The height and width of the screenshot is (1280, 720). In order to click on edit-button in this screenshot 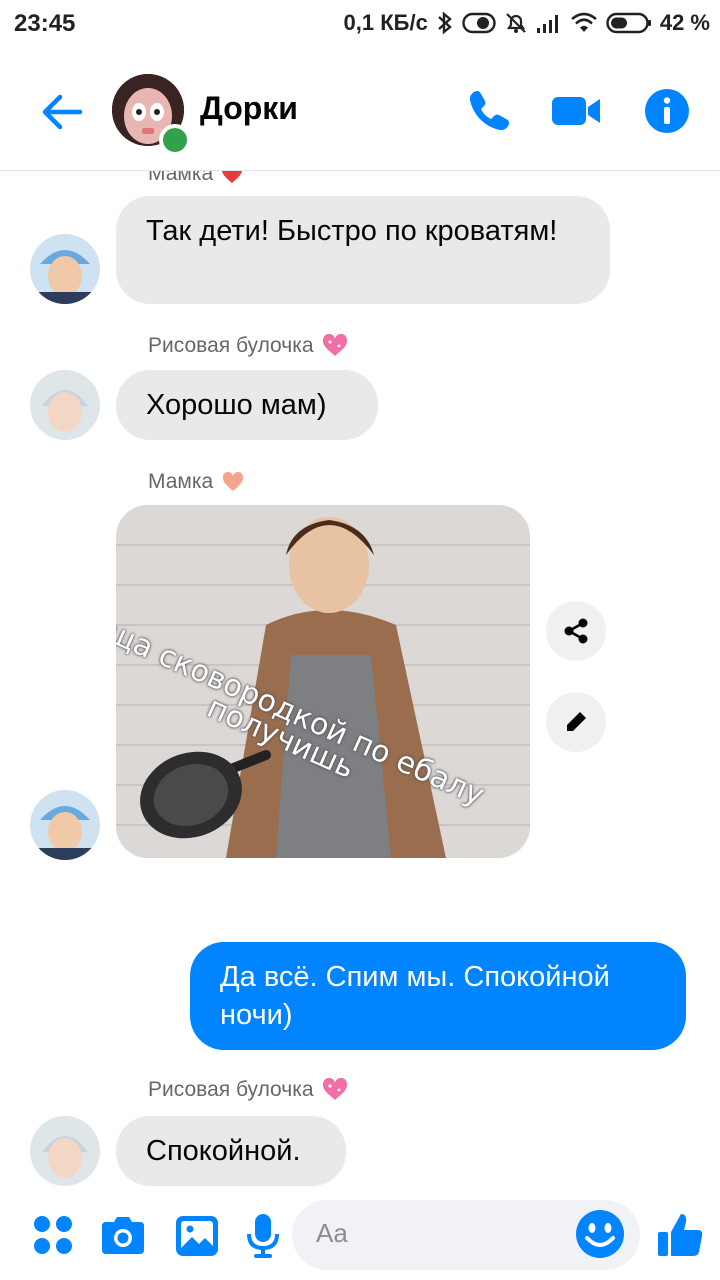, I will do `click(576, 722)`.